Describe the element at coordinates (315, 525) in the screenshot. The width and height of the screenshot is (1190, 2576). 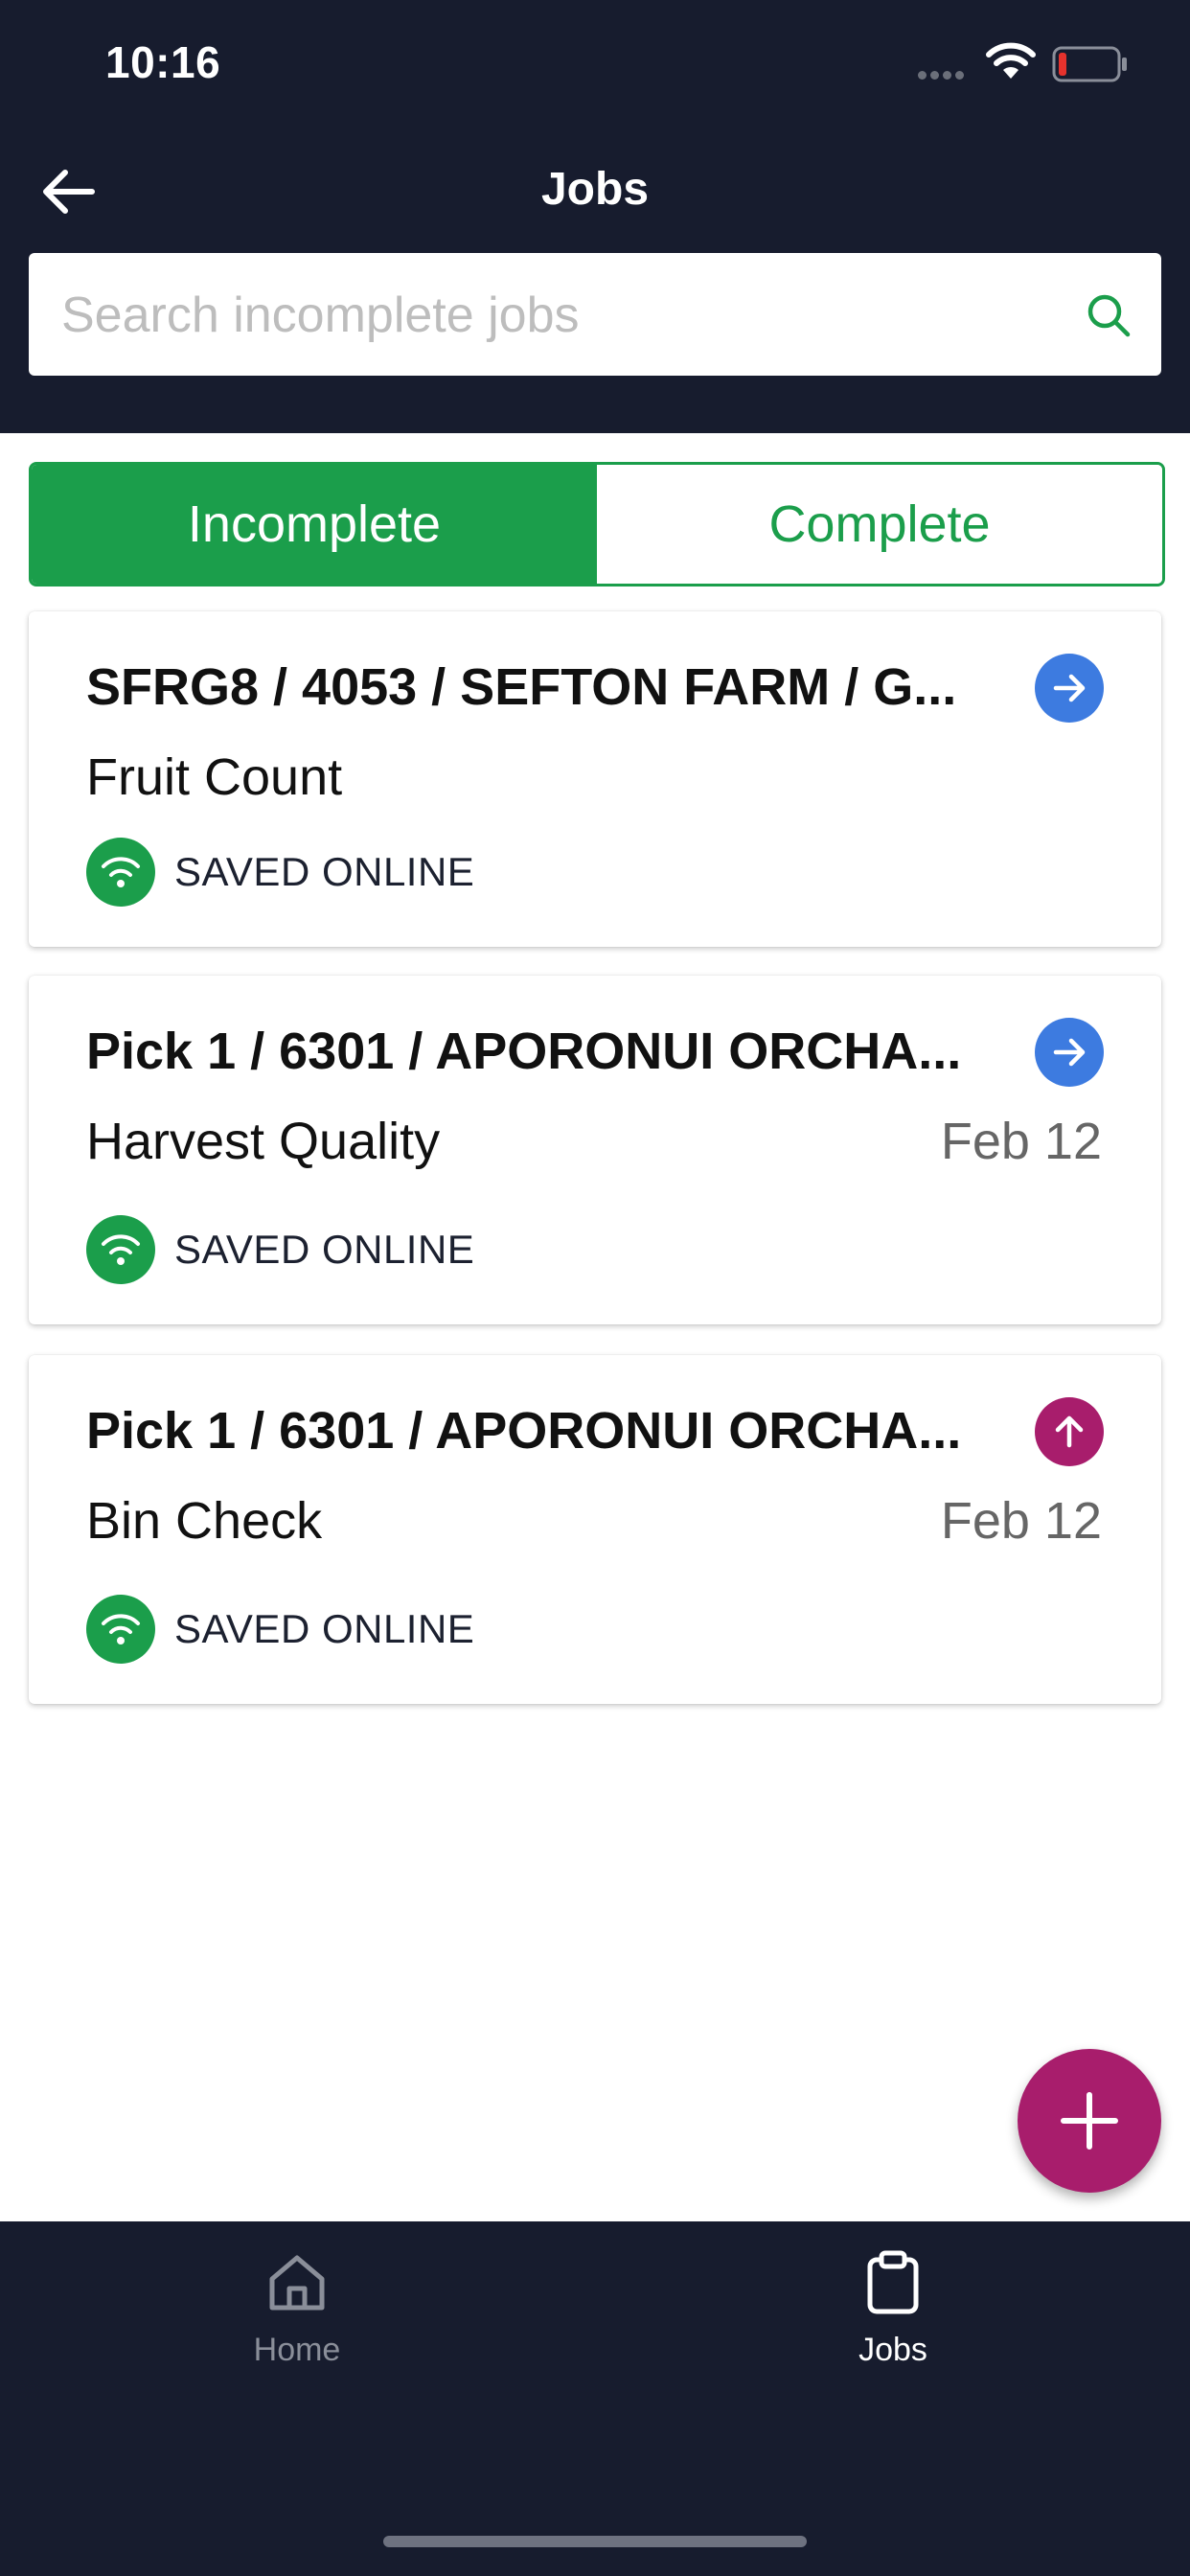
I see `tab-incomplete: Incomplete` at that location.